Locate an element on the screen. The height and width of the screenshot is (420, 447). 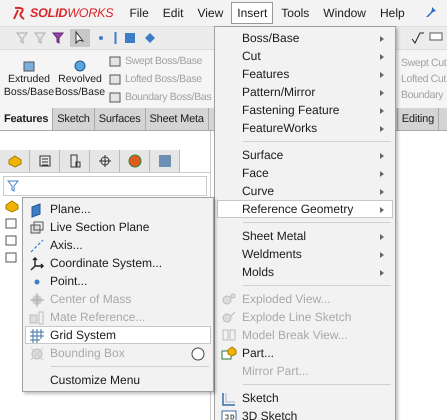
help-icon is located at coordinates (198, 354).